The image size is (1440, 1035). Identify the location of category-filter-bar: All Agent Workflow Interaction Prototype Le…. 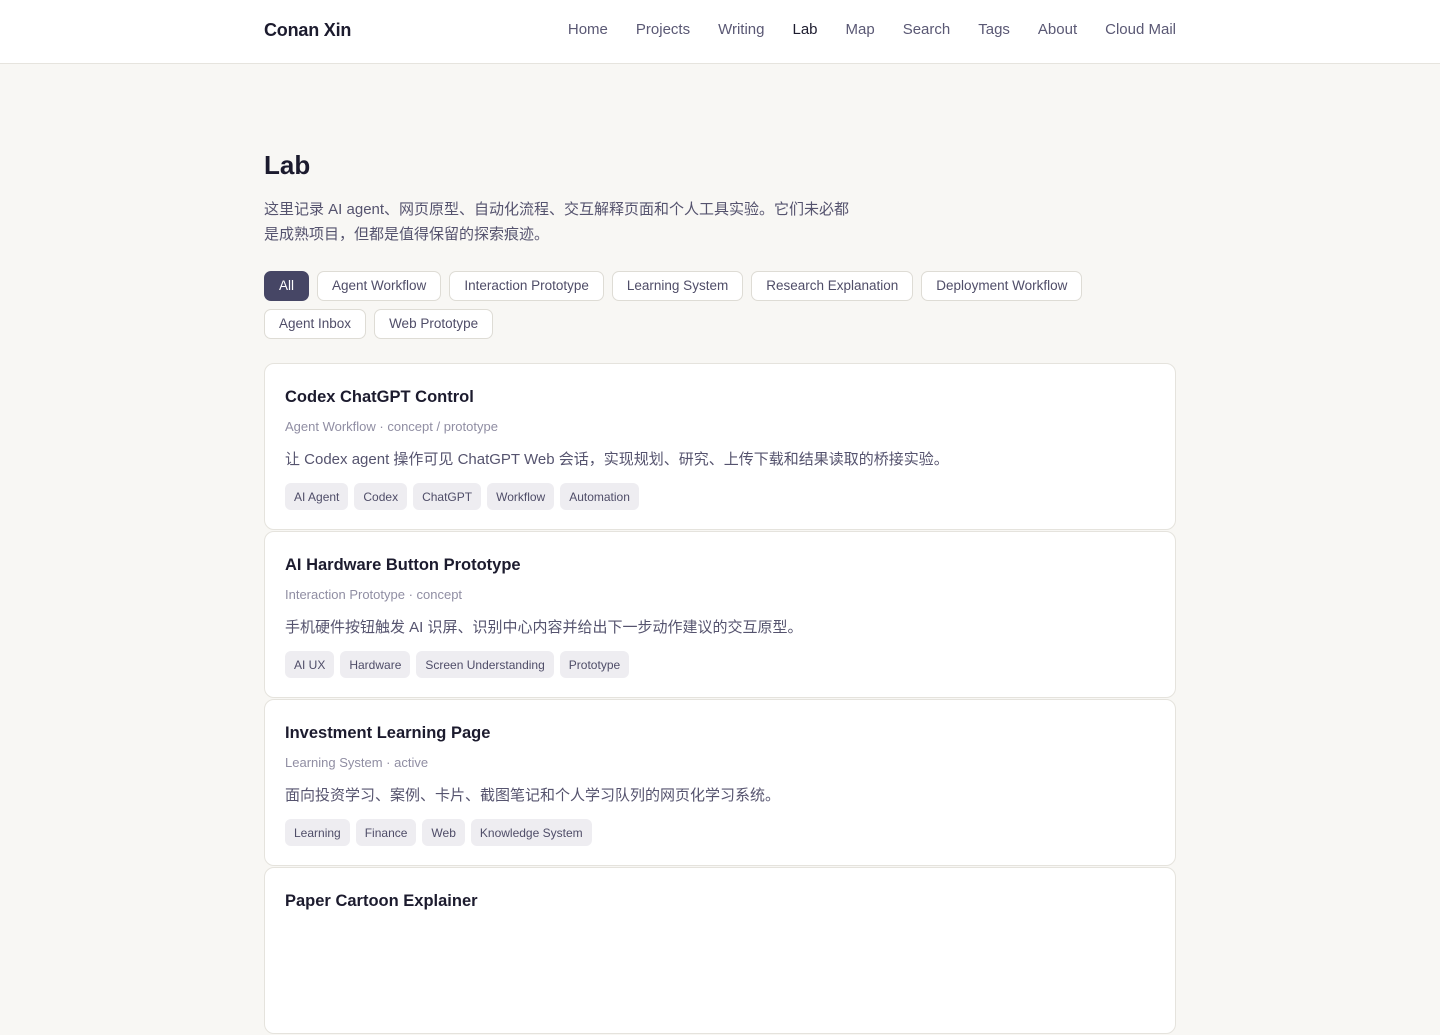
(720, 305).